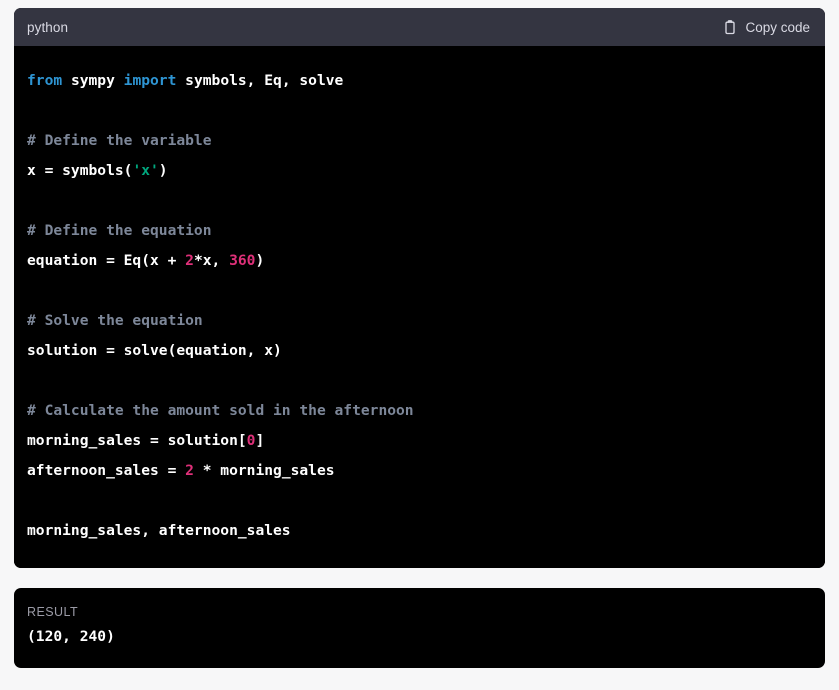  Describe the element at coordinates (419, 27) in the screenshot. I see `code-block-header: python Copy code` at that location.